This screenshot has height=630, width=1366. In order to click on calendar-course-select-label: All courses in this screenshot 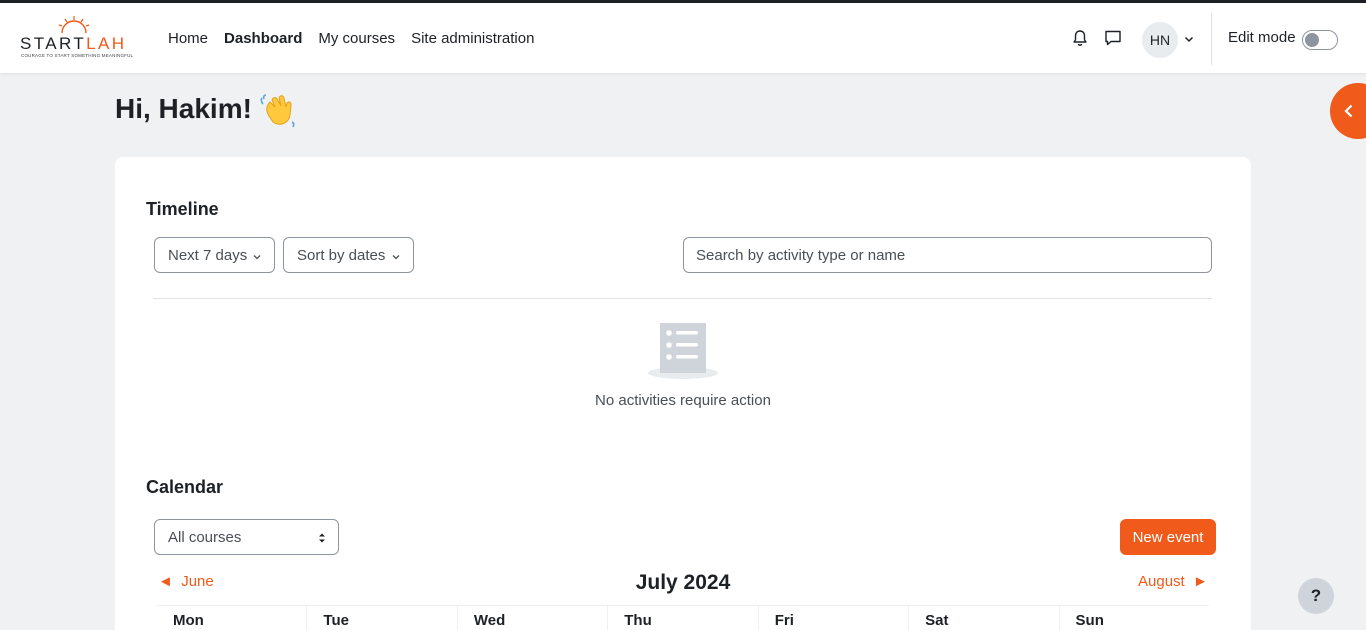, I will do `click(205, 537)`.